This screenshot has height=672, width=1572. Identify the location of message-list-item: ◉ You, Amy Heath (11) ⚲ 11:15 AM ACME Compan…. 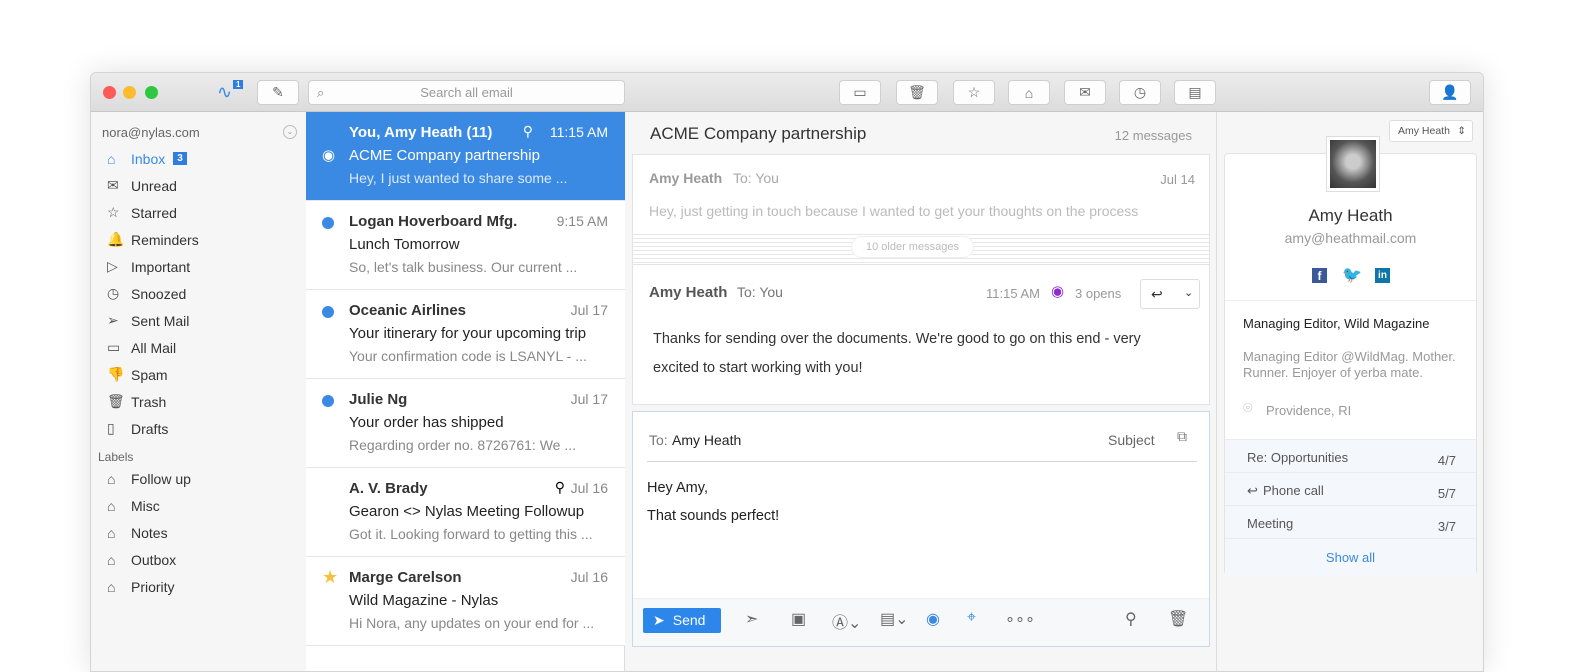
(465, 156).